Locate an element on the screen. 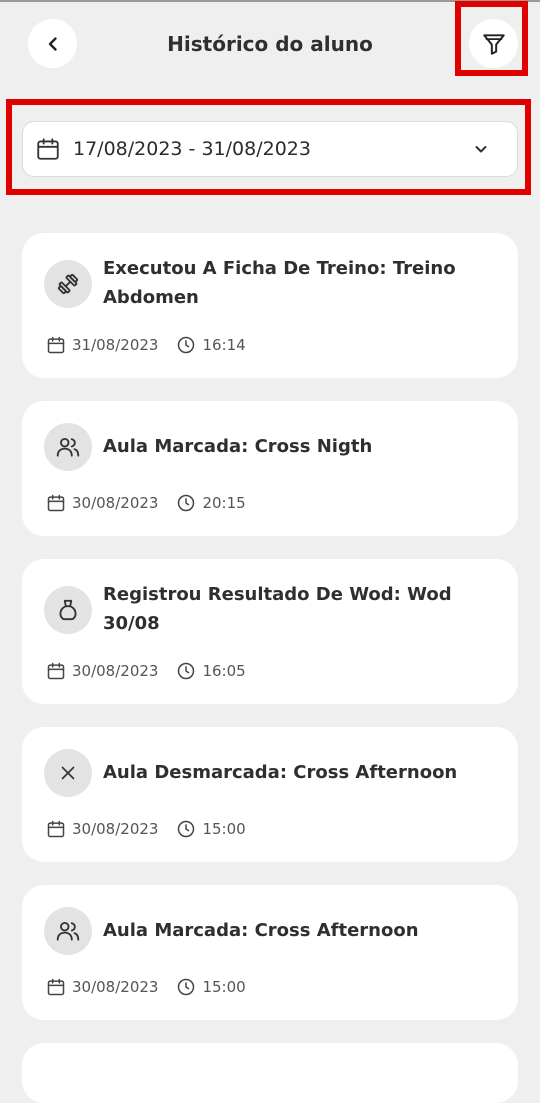  history-time: 20:15 is located at coordinates (224, 503).